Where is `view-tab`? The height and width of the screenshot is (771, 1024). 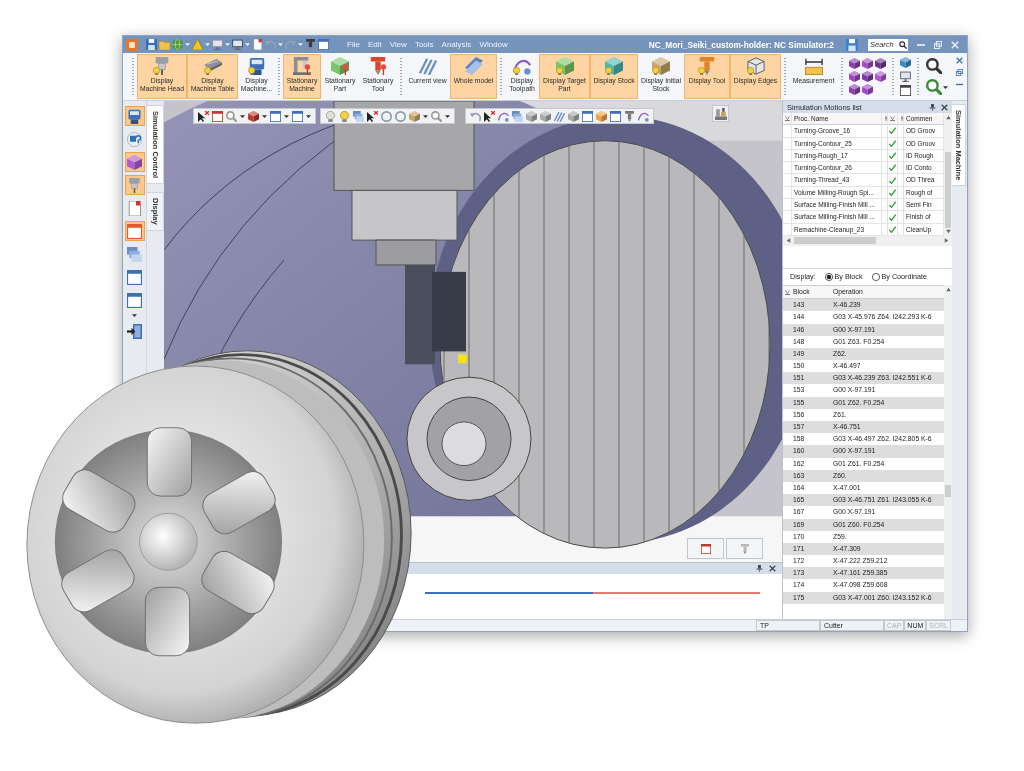
view-tab is located at coordinates (705, 548).